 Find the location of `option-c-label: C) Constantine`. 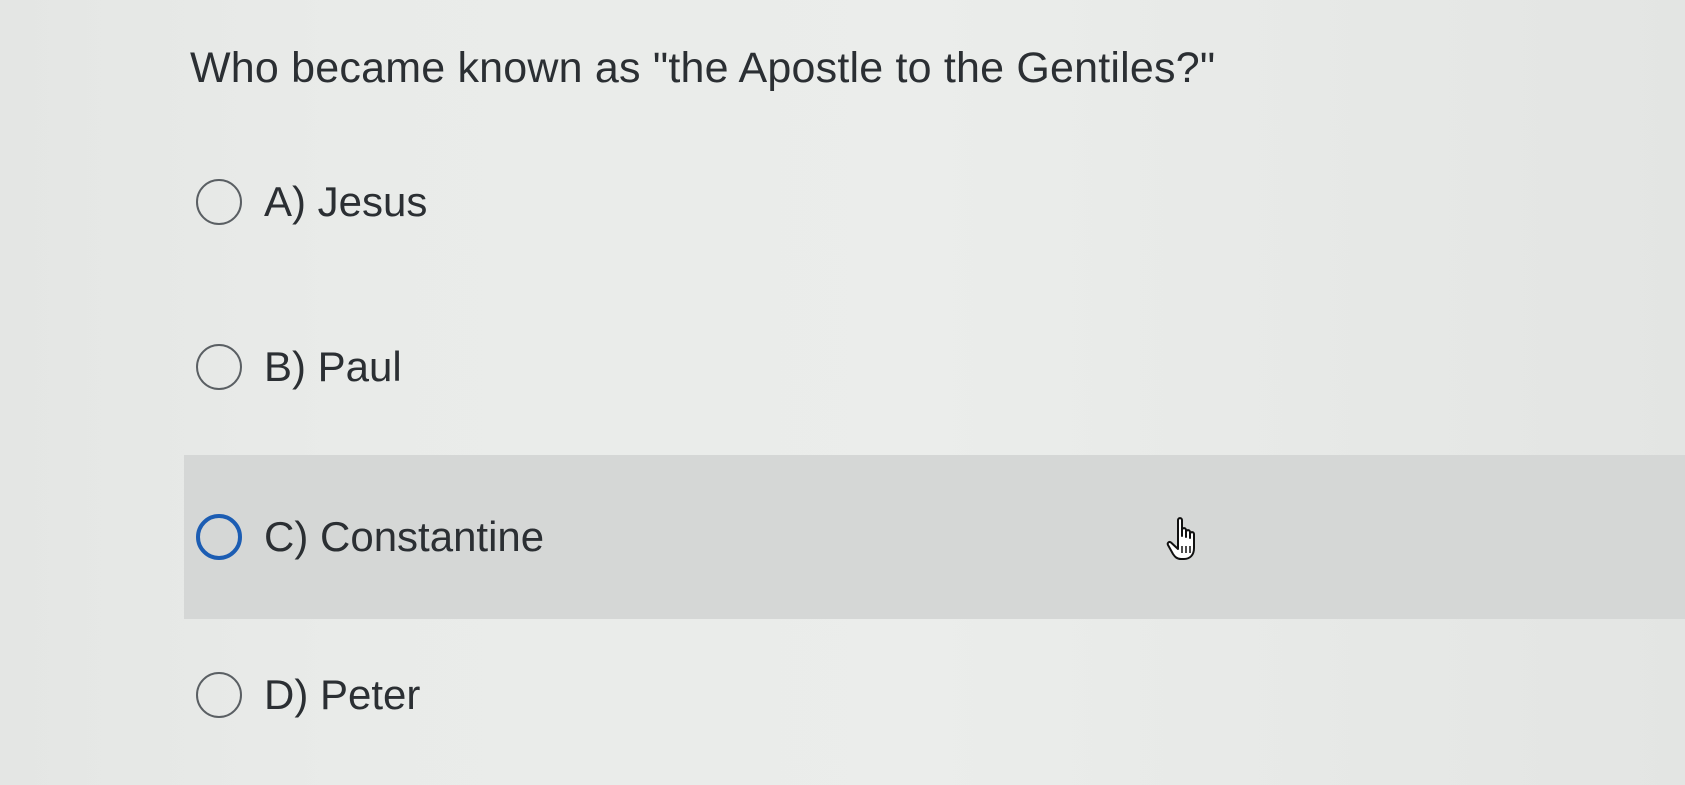

option-c-label: C) Constantine is located at coordinates (404, 536).